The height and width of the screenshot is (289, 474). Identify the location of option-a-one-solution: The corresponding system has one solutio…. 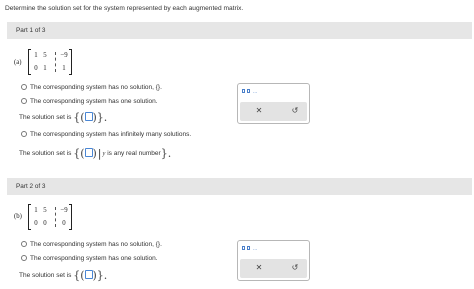
(89, 101).